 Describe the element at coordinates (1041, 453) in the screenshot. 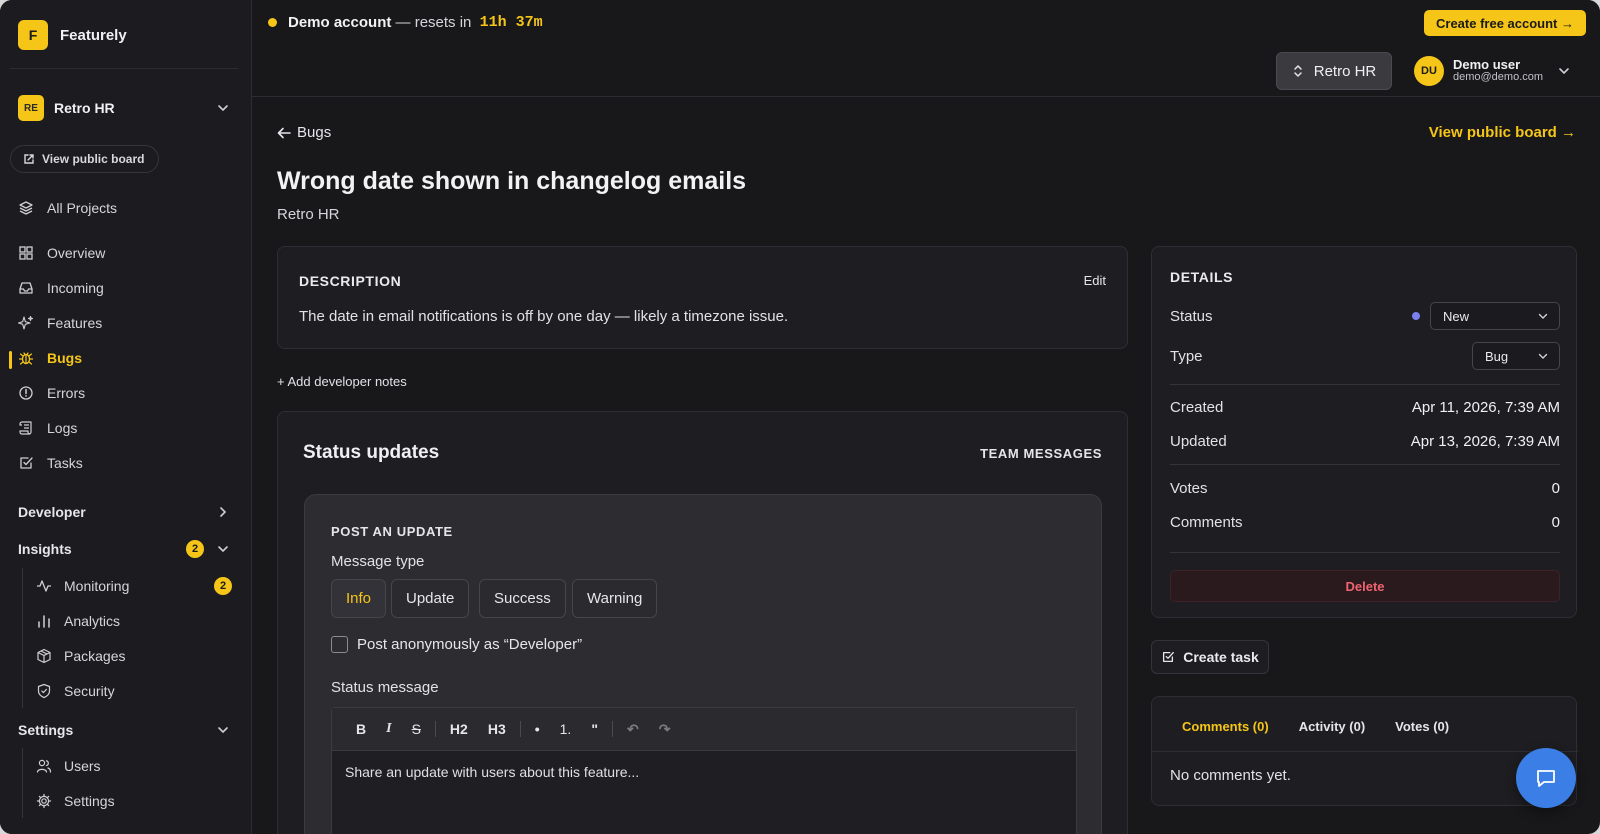

I see `team-messages-tab: TEAM MESSAGES` at that location.